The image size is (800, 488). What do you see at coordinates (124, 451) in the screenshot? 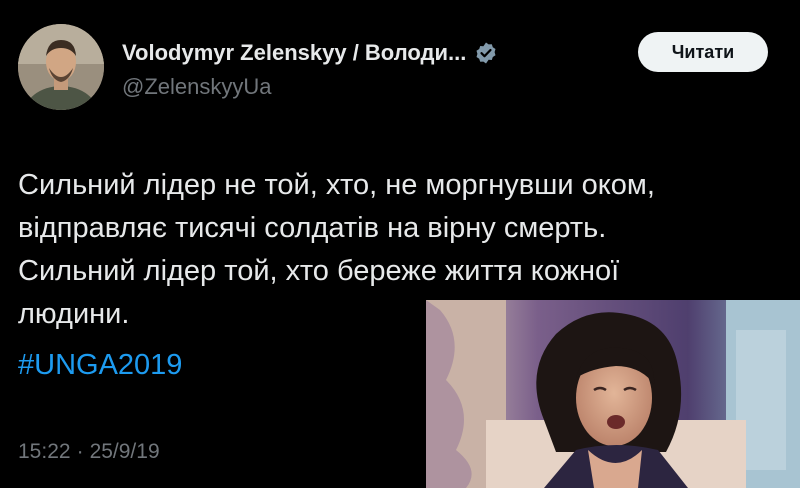
I see `tweet-date: 25/9/19` at bounding box center [124, 451].